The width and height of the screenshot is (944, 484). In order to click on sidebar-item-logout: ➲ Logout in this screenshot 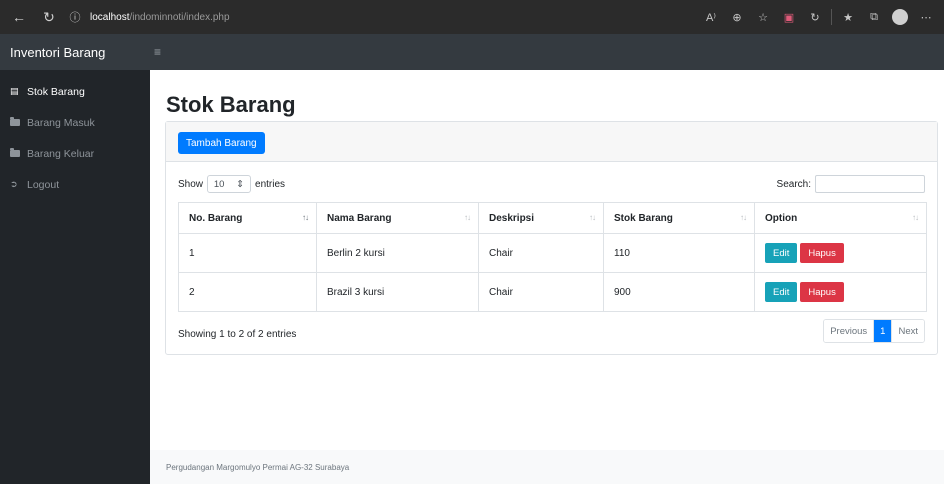, I will do `click(75, 184)`.